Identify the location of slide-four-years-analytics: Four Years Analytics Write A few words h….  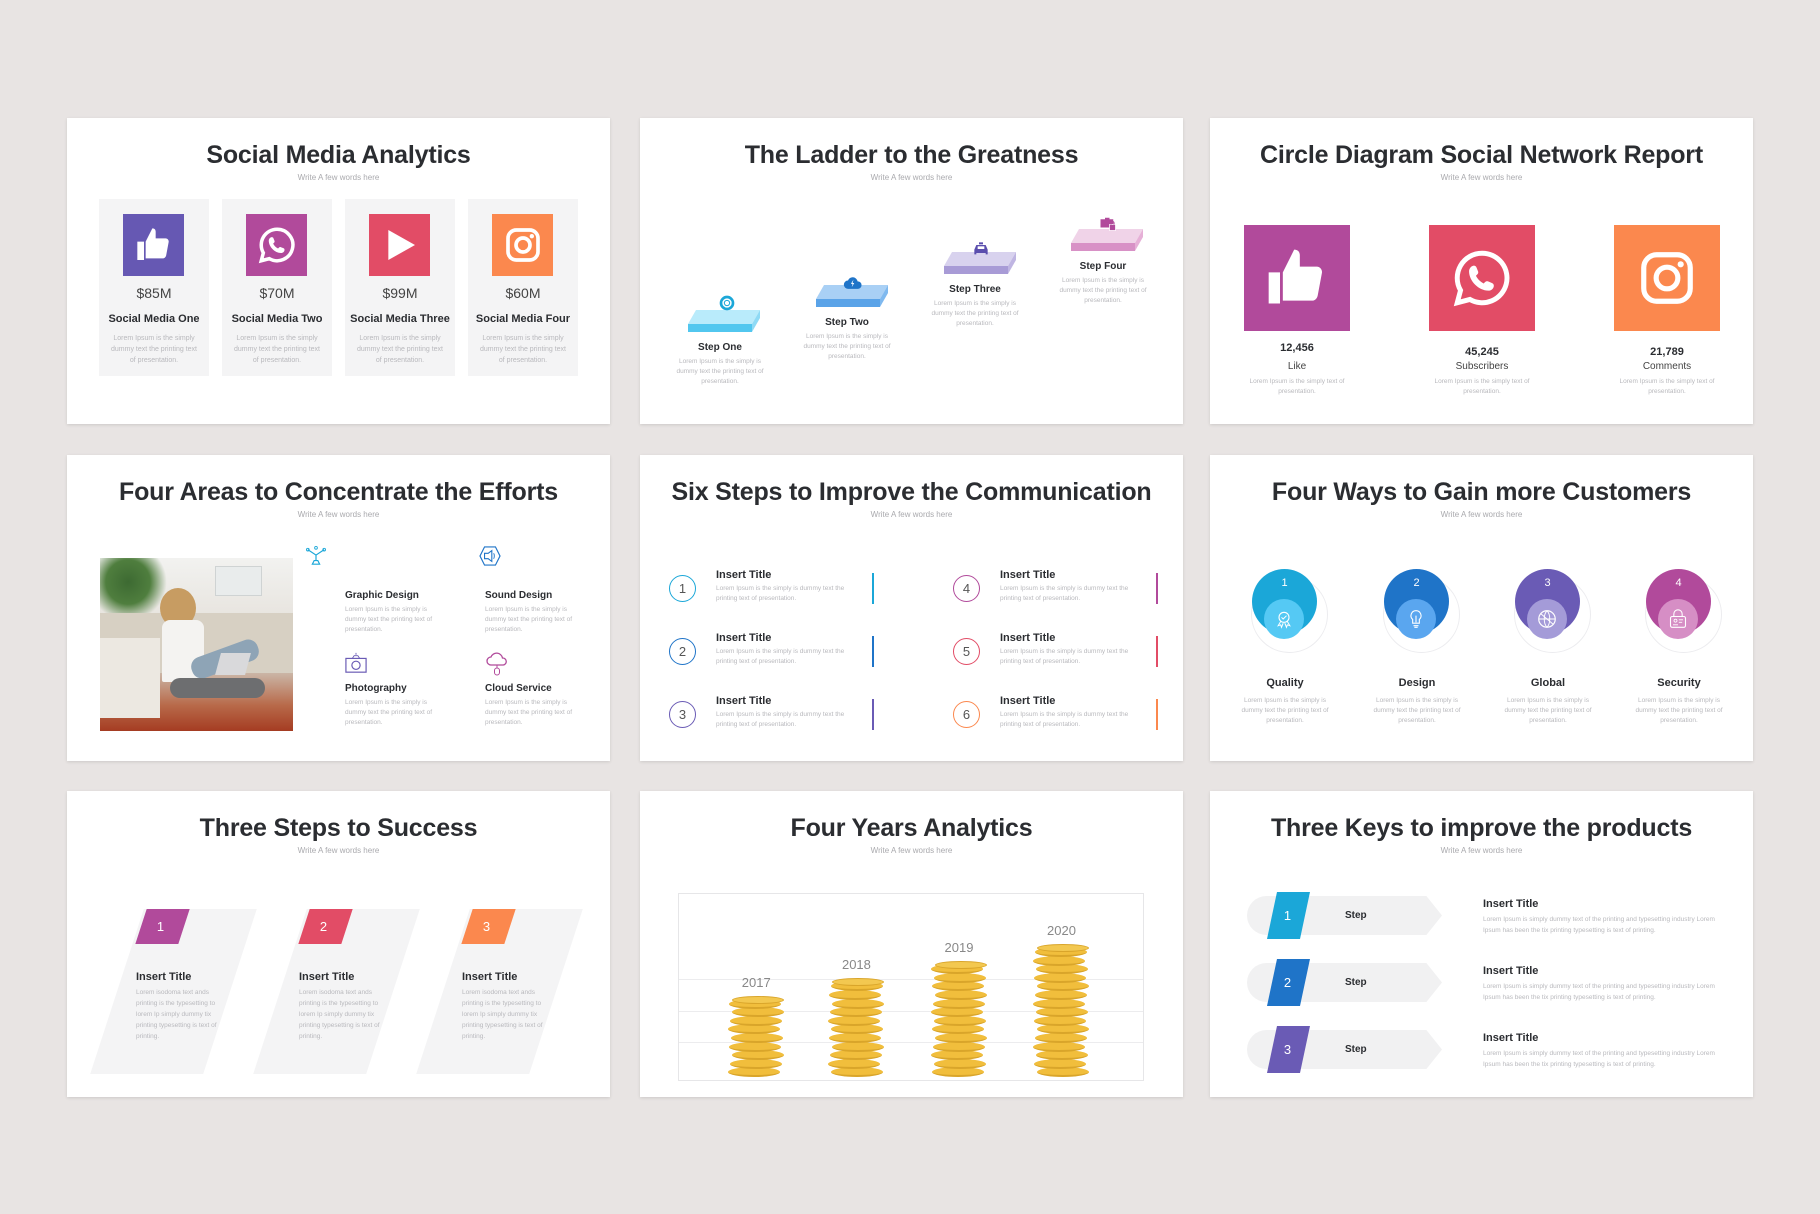
(911, 944).